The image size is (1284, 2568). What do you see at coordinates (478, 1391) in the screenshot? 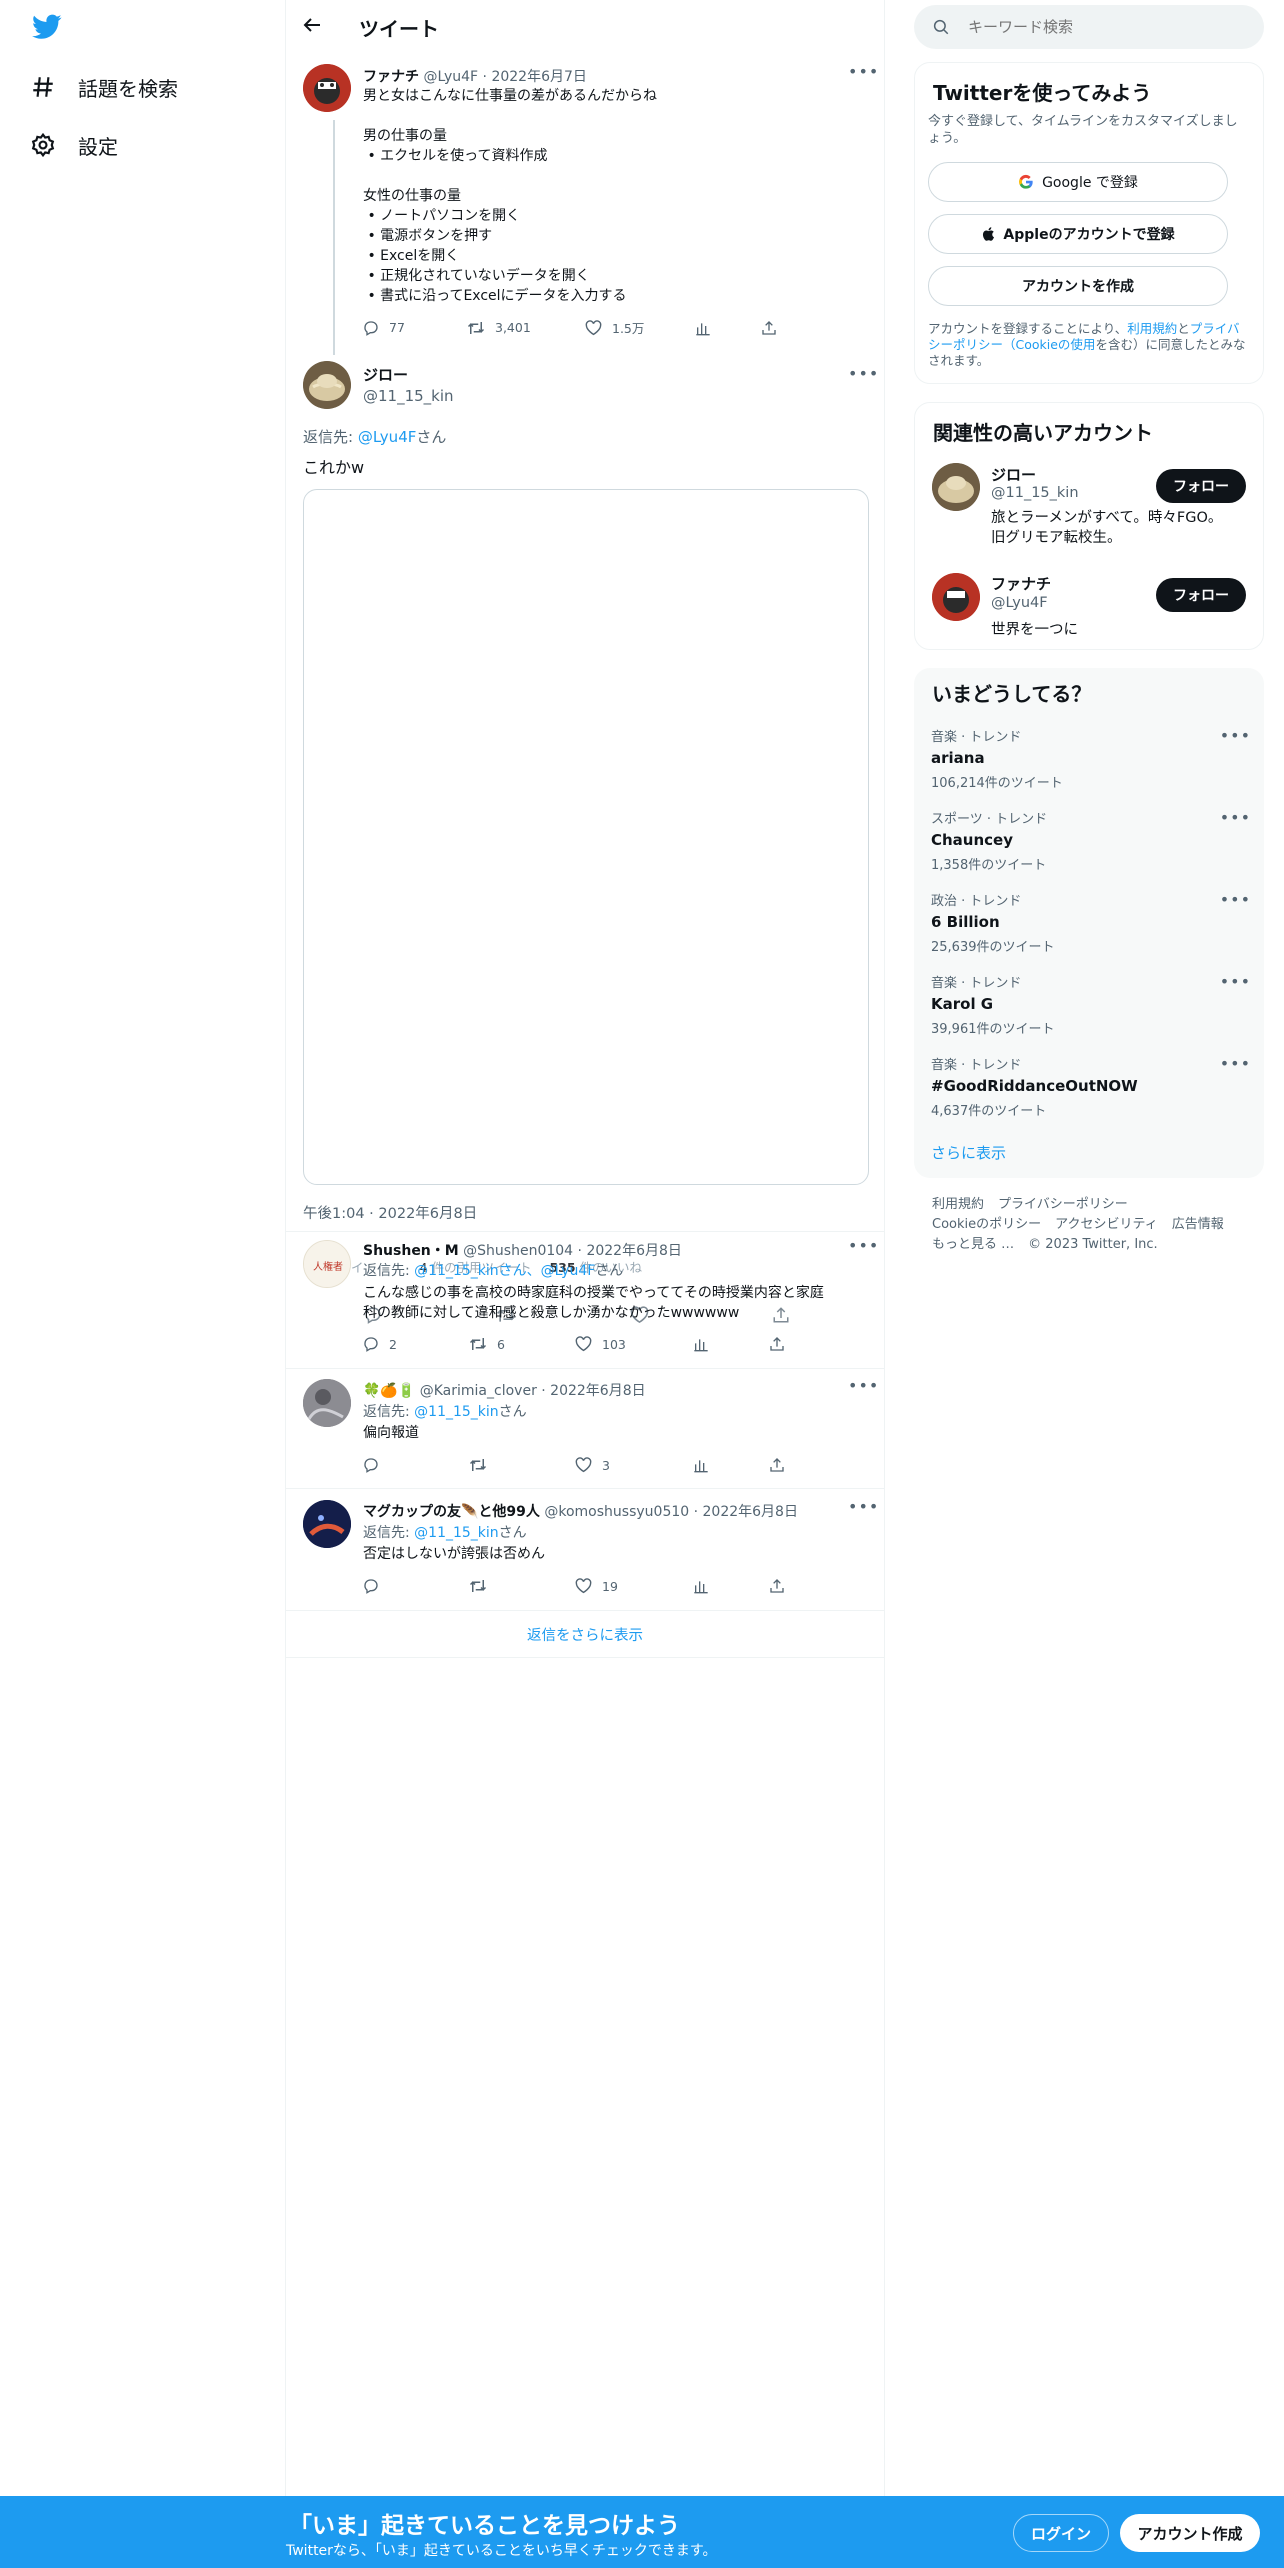
I see `reply-author-handle: @Karimia_clover` at bounding box center [478, 1391].